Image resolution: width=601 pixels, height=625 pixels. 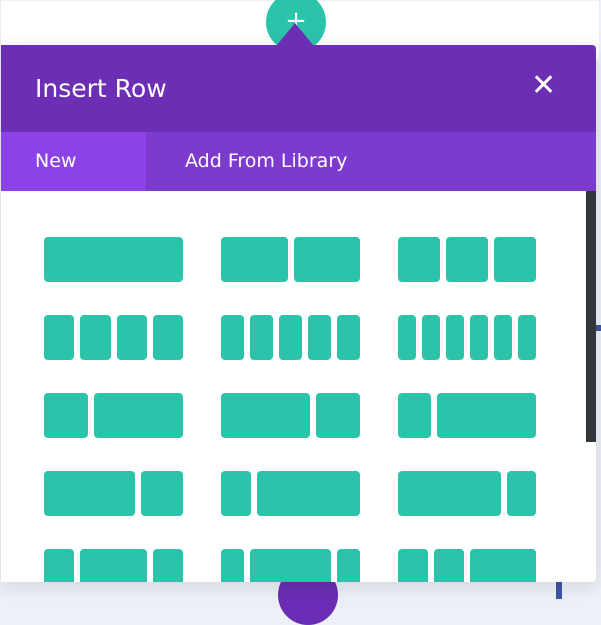 I want to click on dialog-pointer-arrow, so click(x=295, y=34).